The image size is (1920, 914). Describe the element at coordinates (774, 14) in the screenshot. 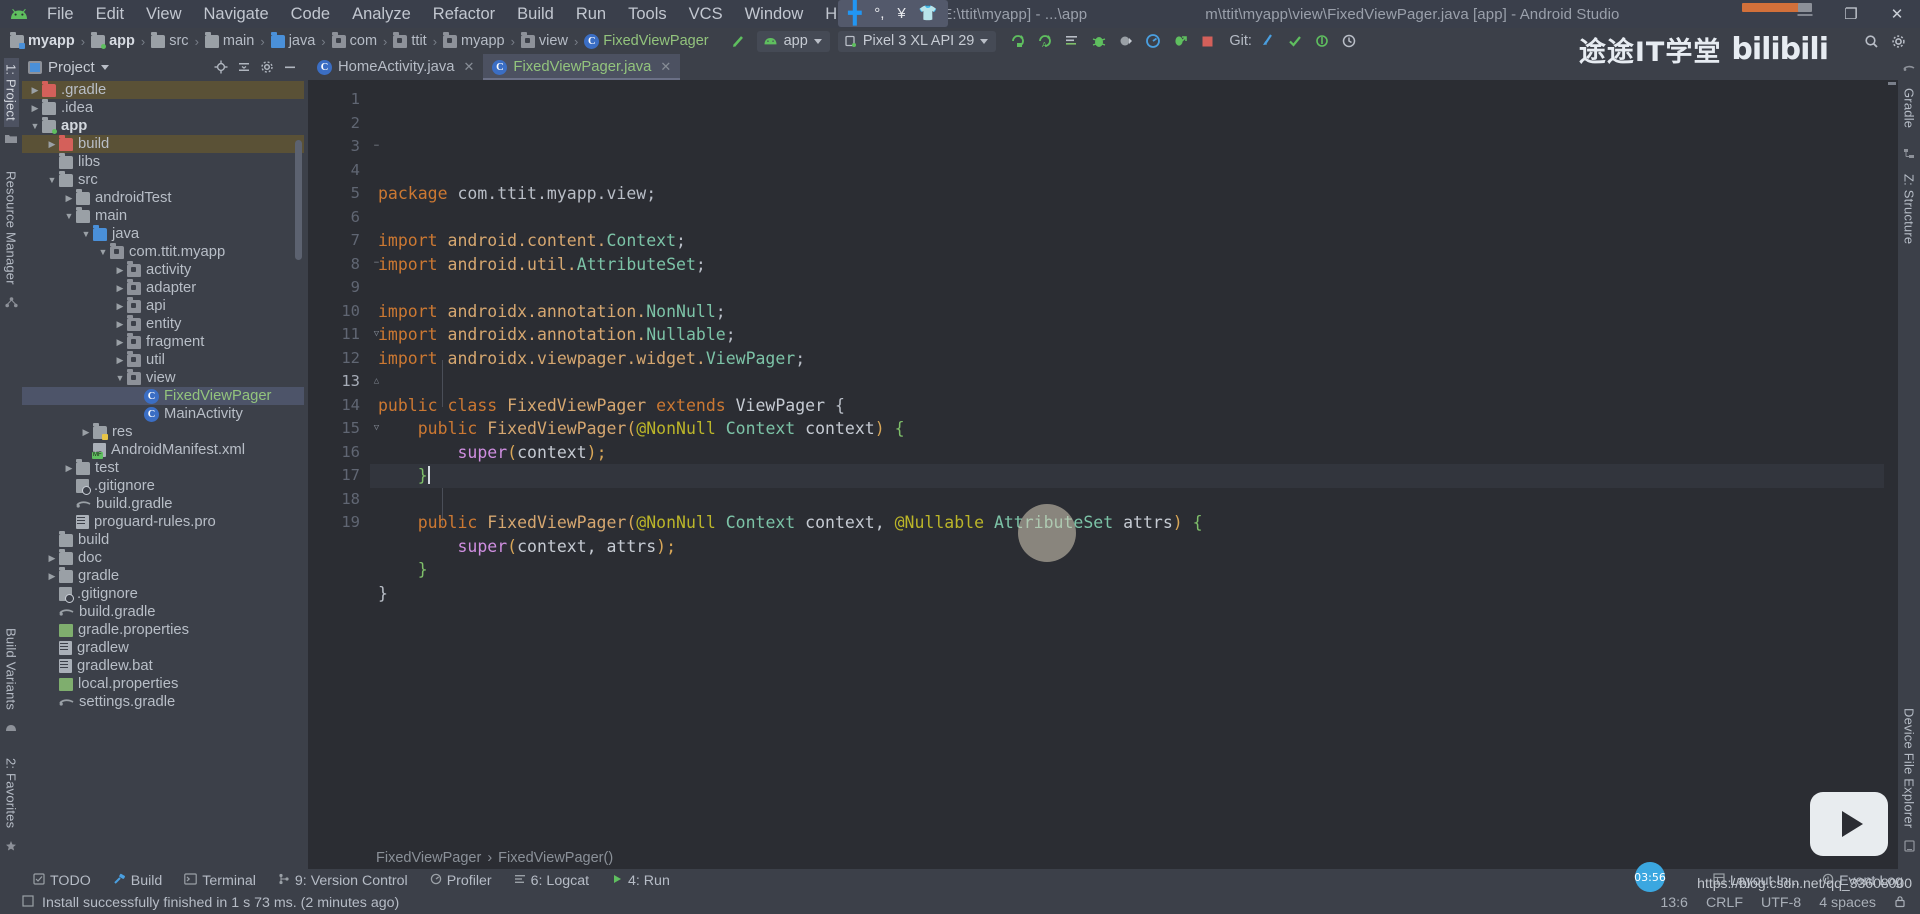

I see `menu-item-window: Window` at that location.